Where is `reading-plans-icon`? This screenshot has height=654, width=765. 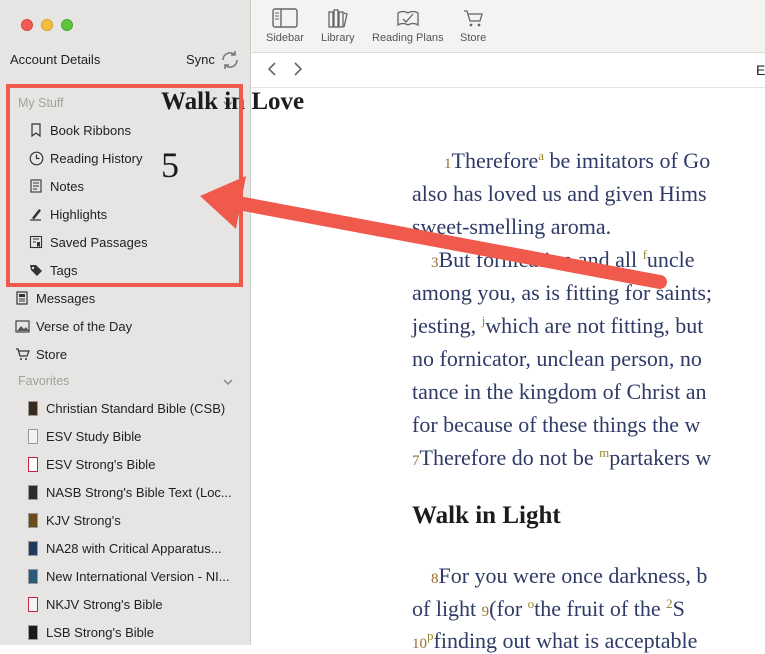
reading-plans-icon is located at coordinates (408, 18).